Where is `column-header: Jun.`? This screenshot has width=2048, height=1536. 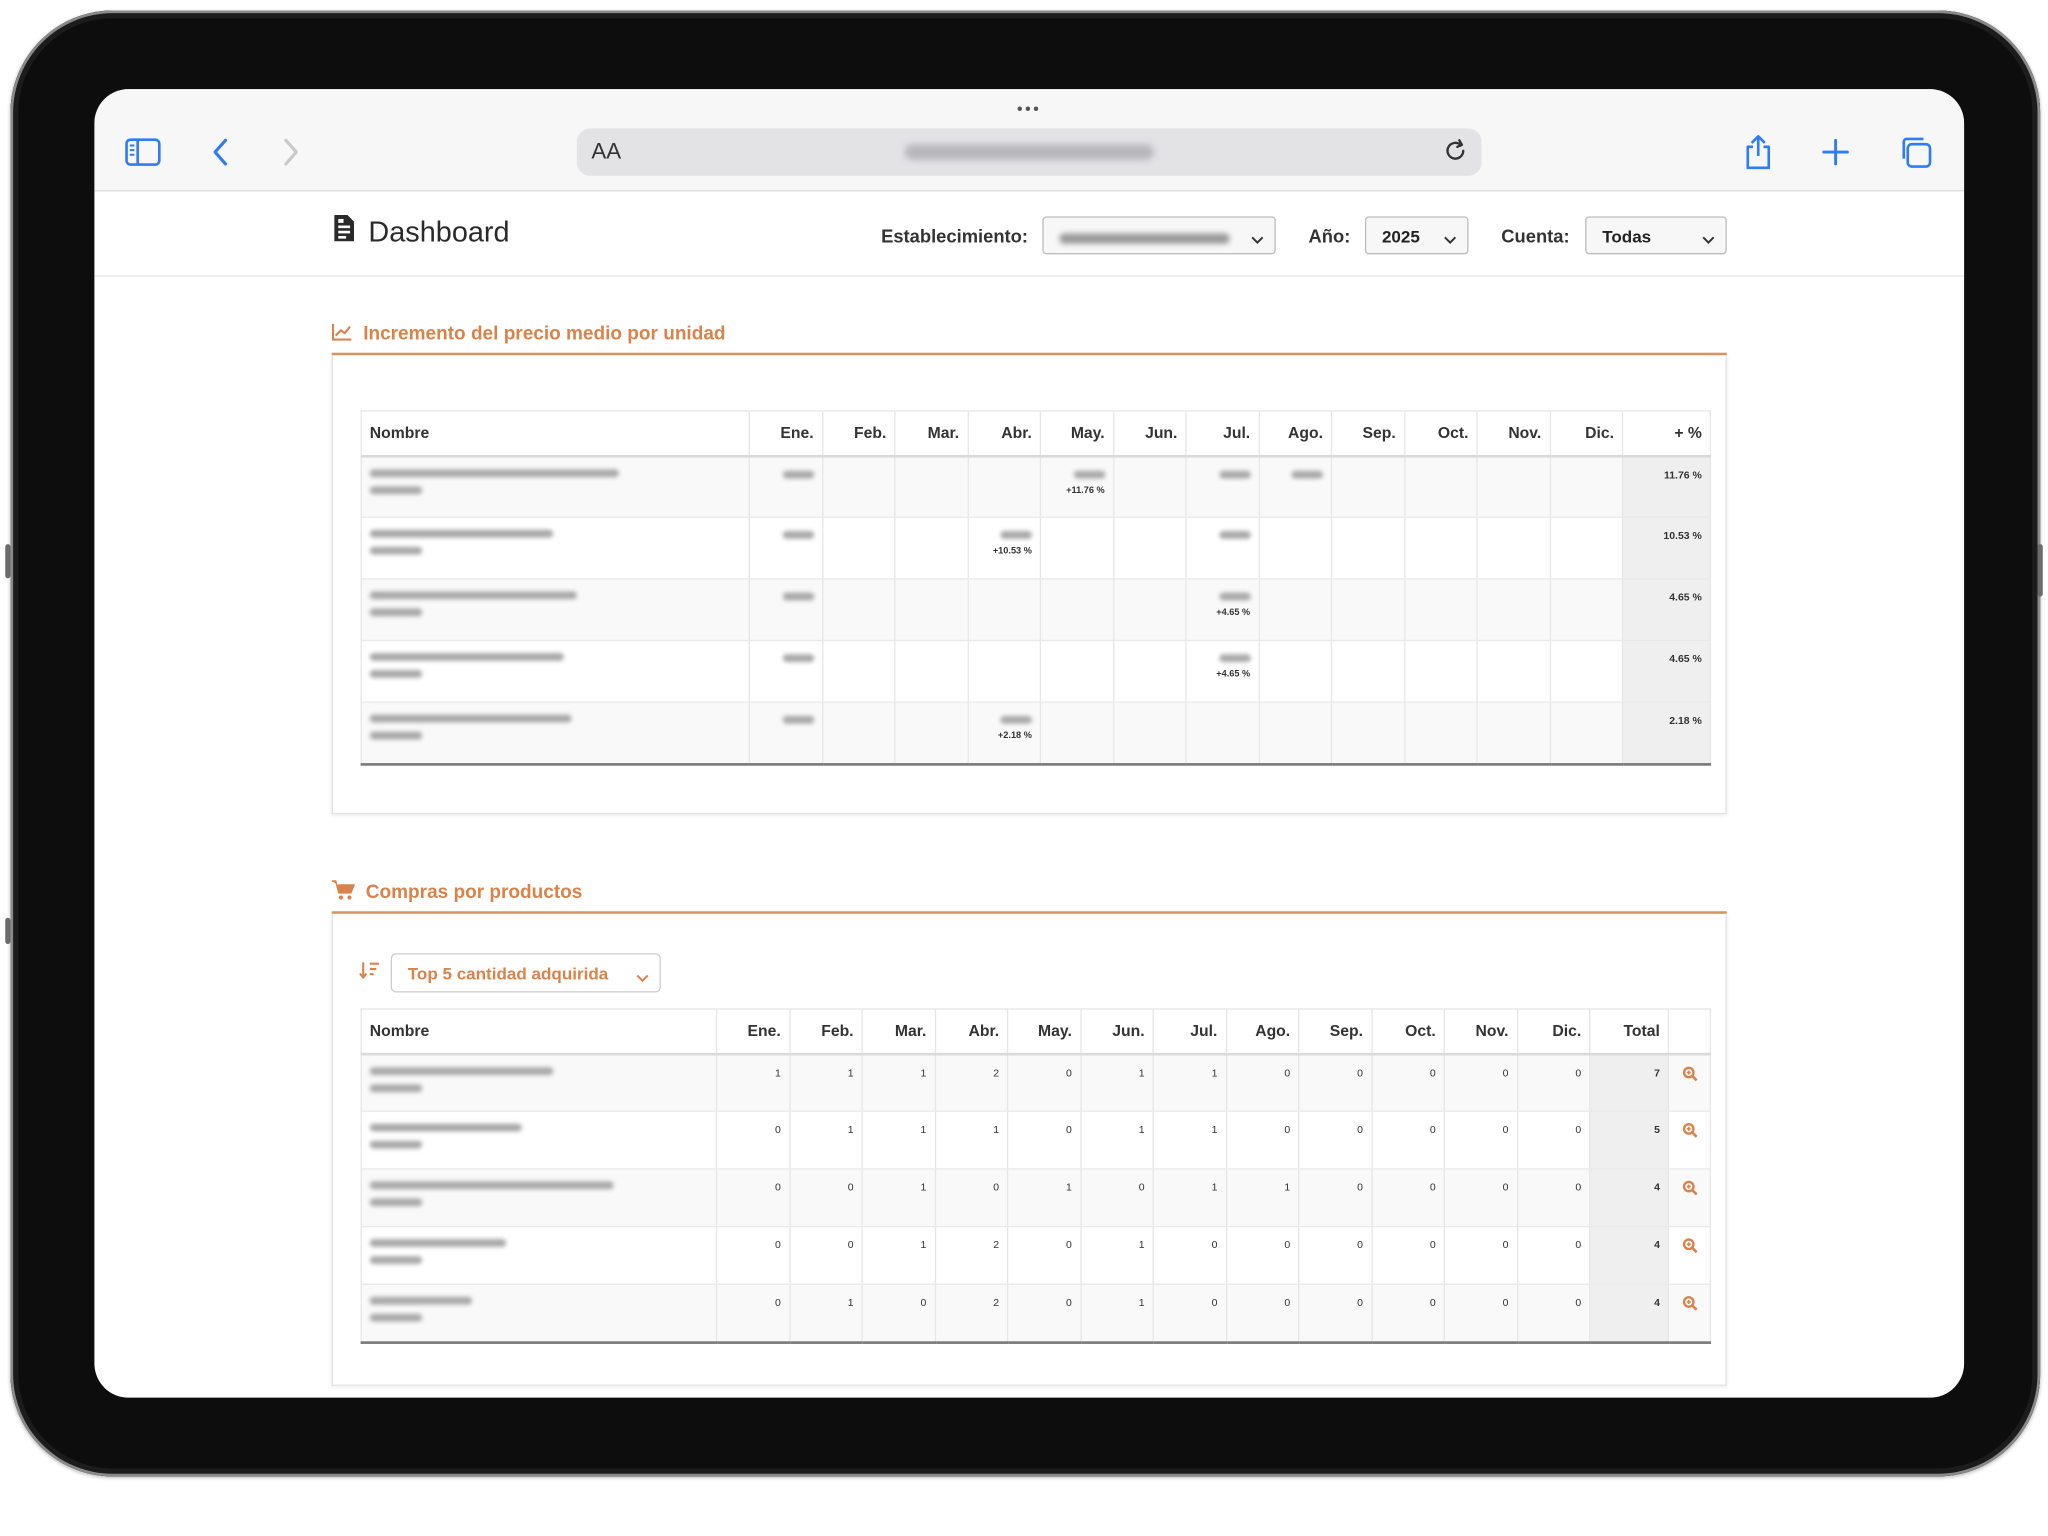 column-header: Jun. is located at coordinates (1149, 433).